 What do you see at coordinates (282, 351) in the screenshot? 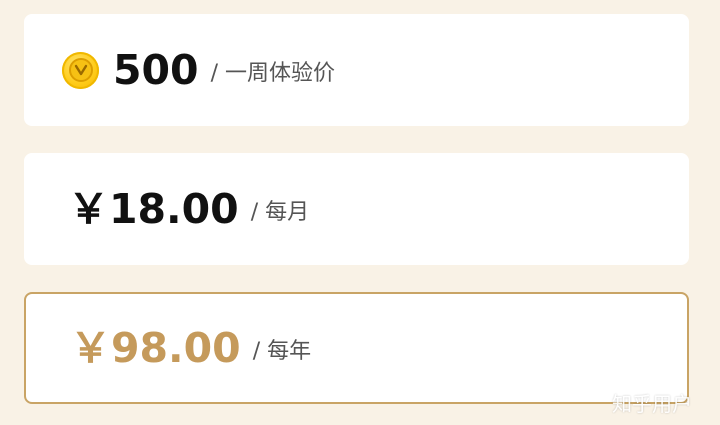
I see `plan-period-label: / 每年` at bounding box center [282, 351].